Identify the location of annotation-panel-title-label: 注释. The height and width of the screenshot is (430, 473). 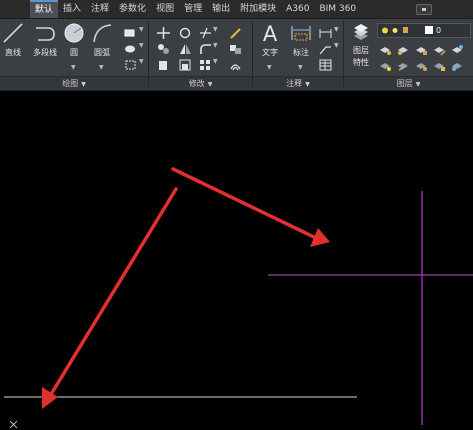
(294, 83).